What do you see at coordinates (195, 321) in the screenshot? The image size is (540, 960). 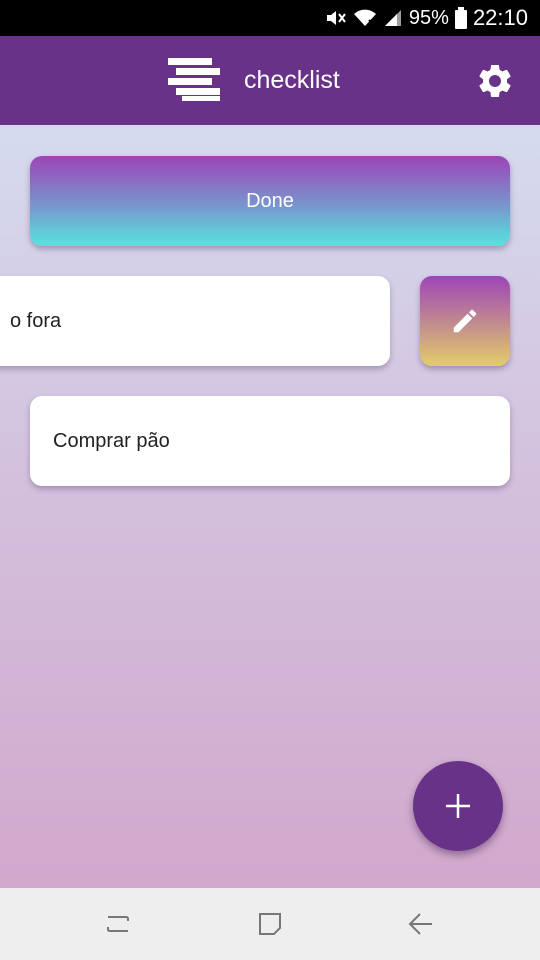 I see `task-item: o fora` at bounding box center [195, 321].